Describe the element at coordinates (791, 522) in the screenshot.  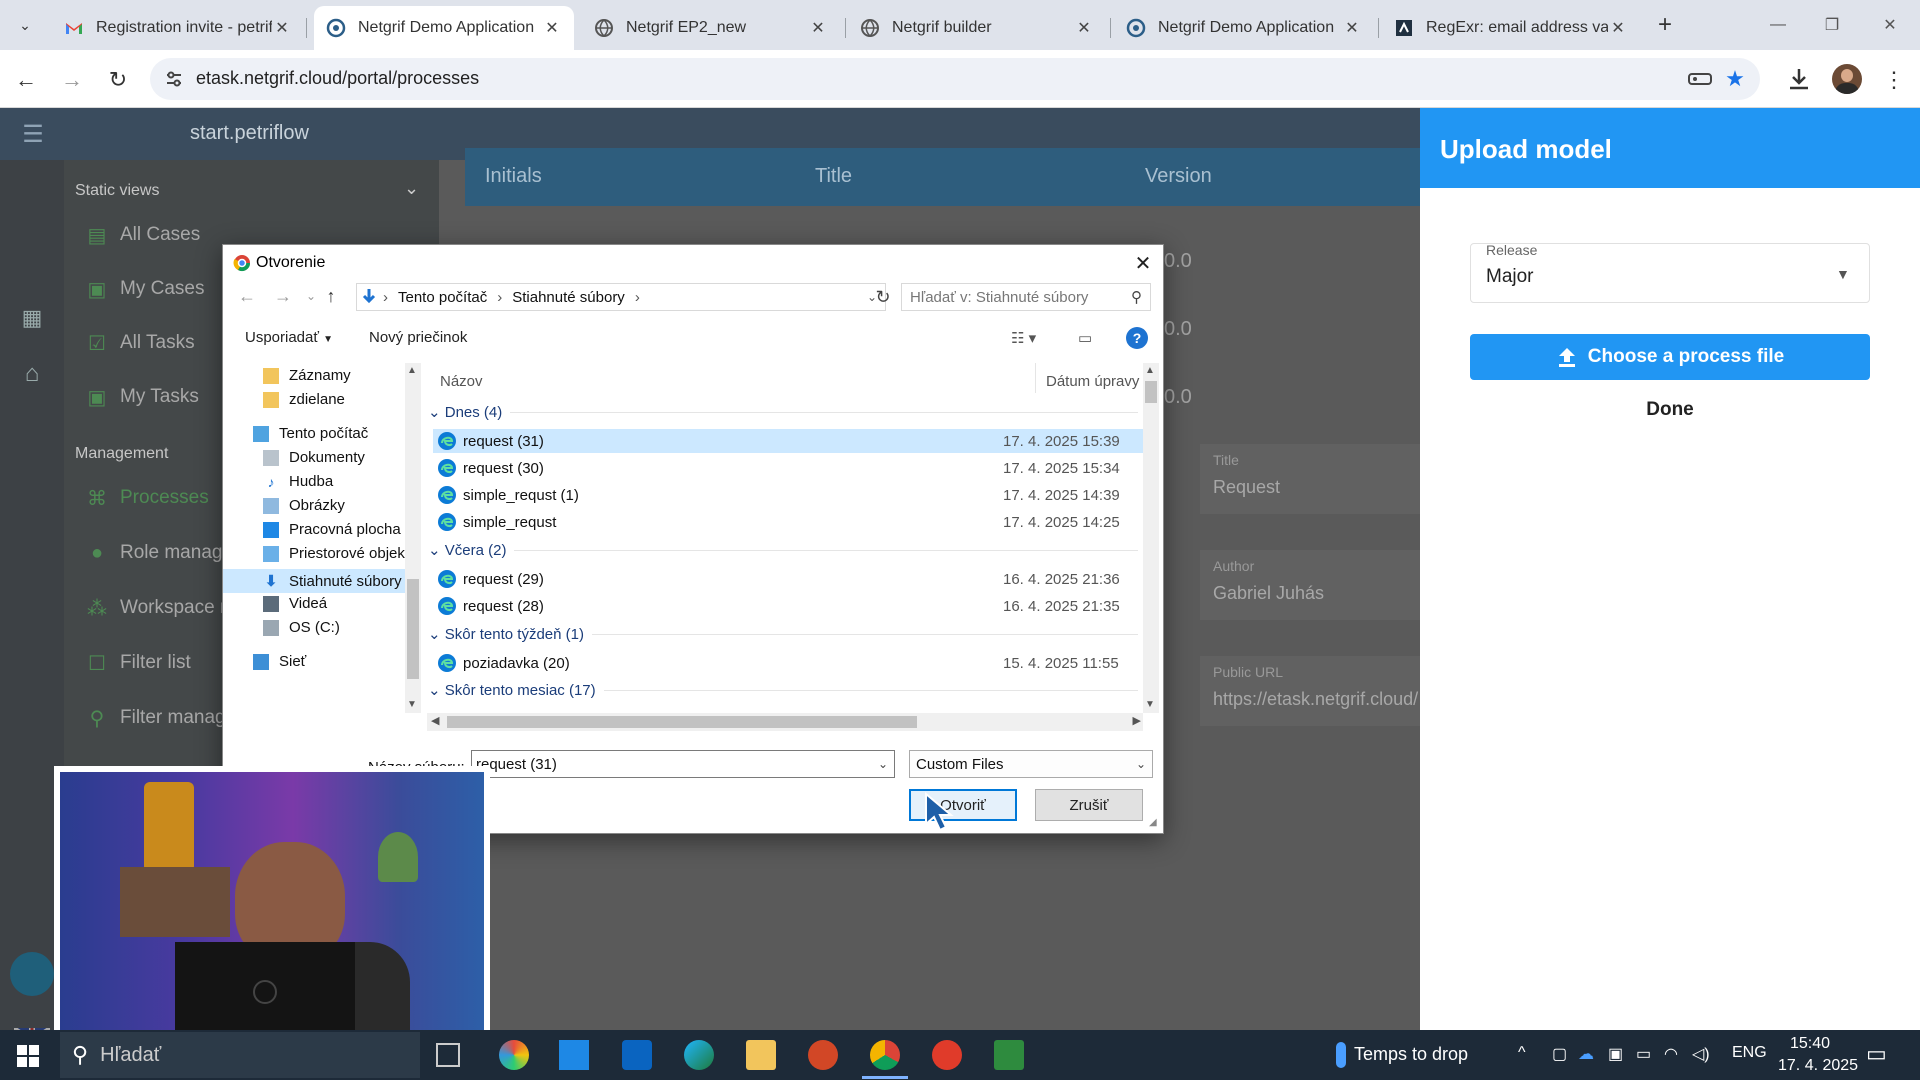
I see `file-row: simple_requst 17. 4. 2025 14:25` at that location.